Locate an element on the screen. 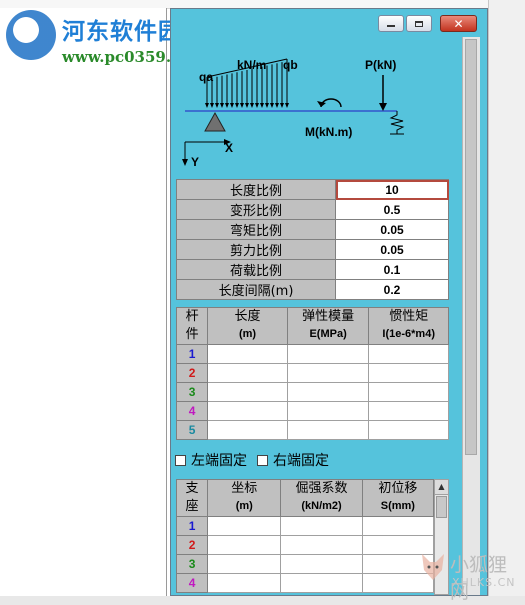  supports-column-header: 坐标 (m) is located at coordinates (244, 498).